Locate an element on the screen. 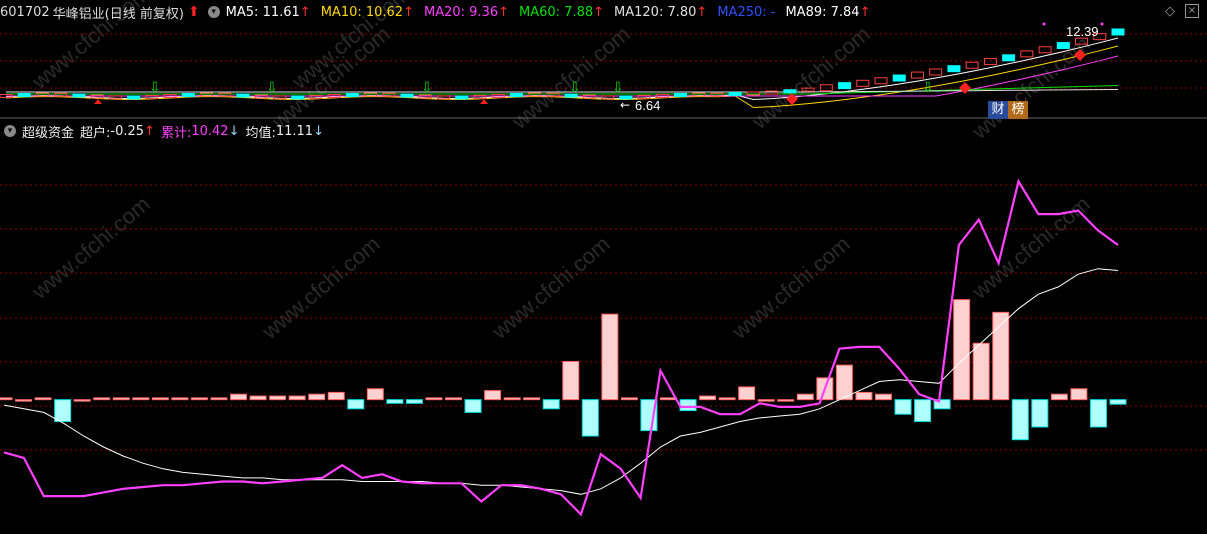  diamond-icon: ◇ is located at coordinates (1170, 11).